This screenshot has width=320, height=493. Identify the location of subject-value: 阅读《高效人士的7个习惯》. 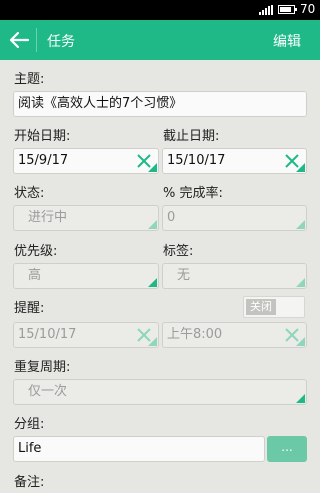
(100, 103).